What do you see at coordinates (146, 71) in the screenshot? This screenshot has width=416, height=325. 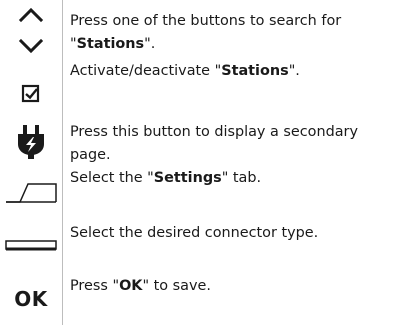 I see `text-pre: Activate/deactivate "` at bounding box center [146, 71].